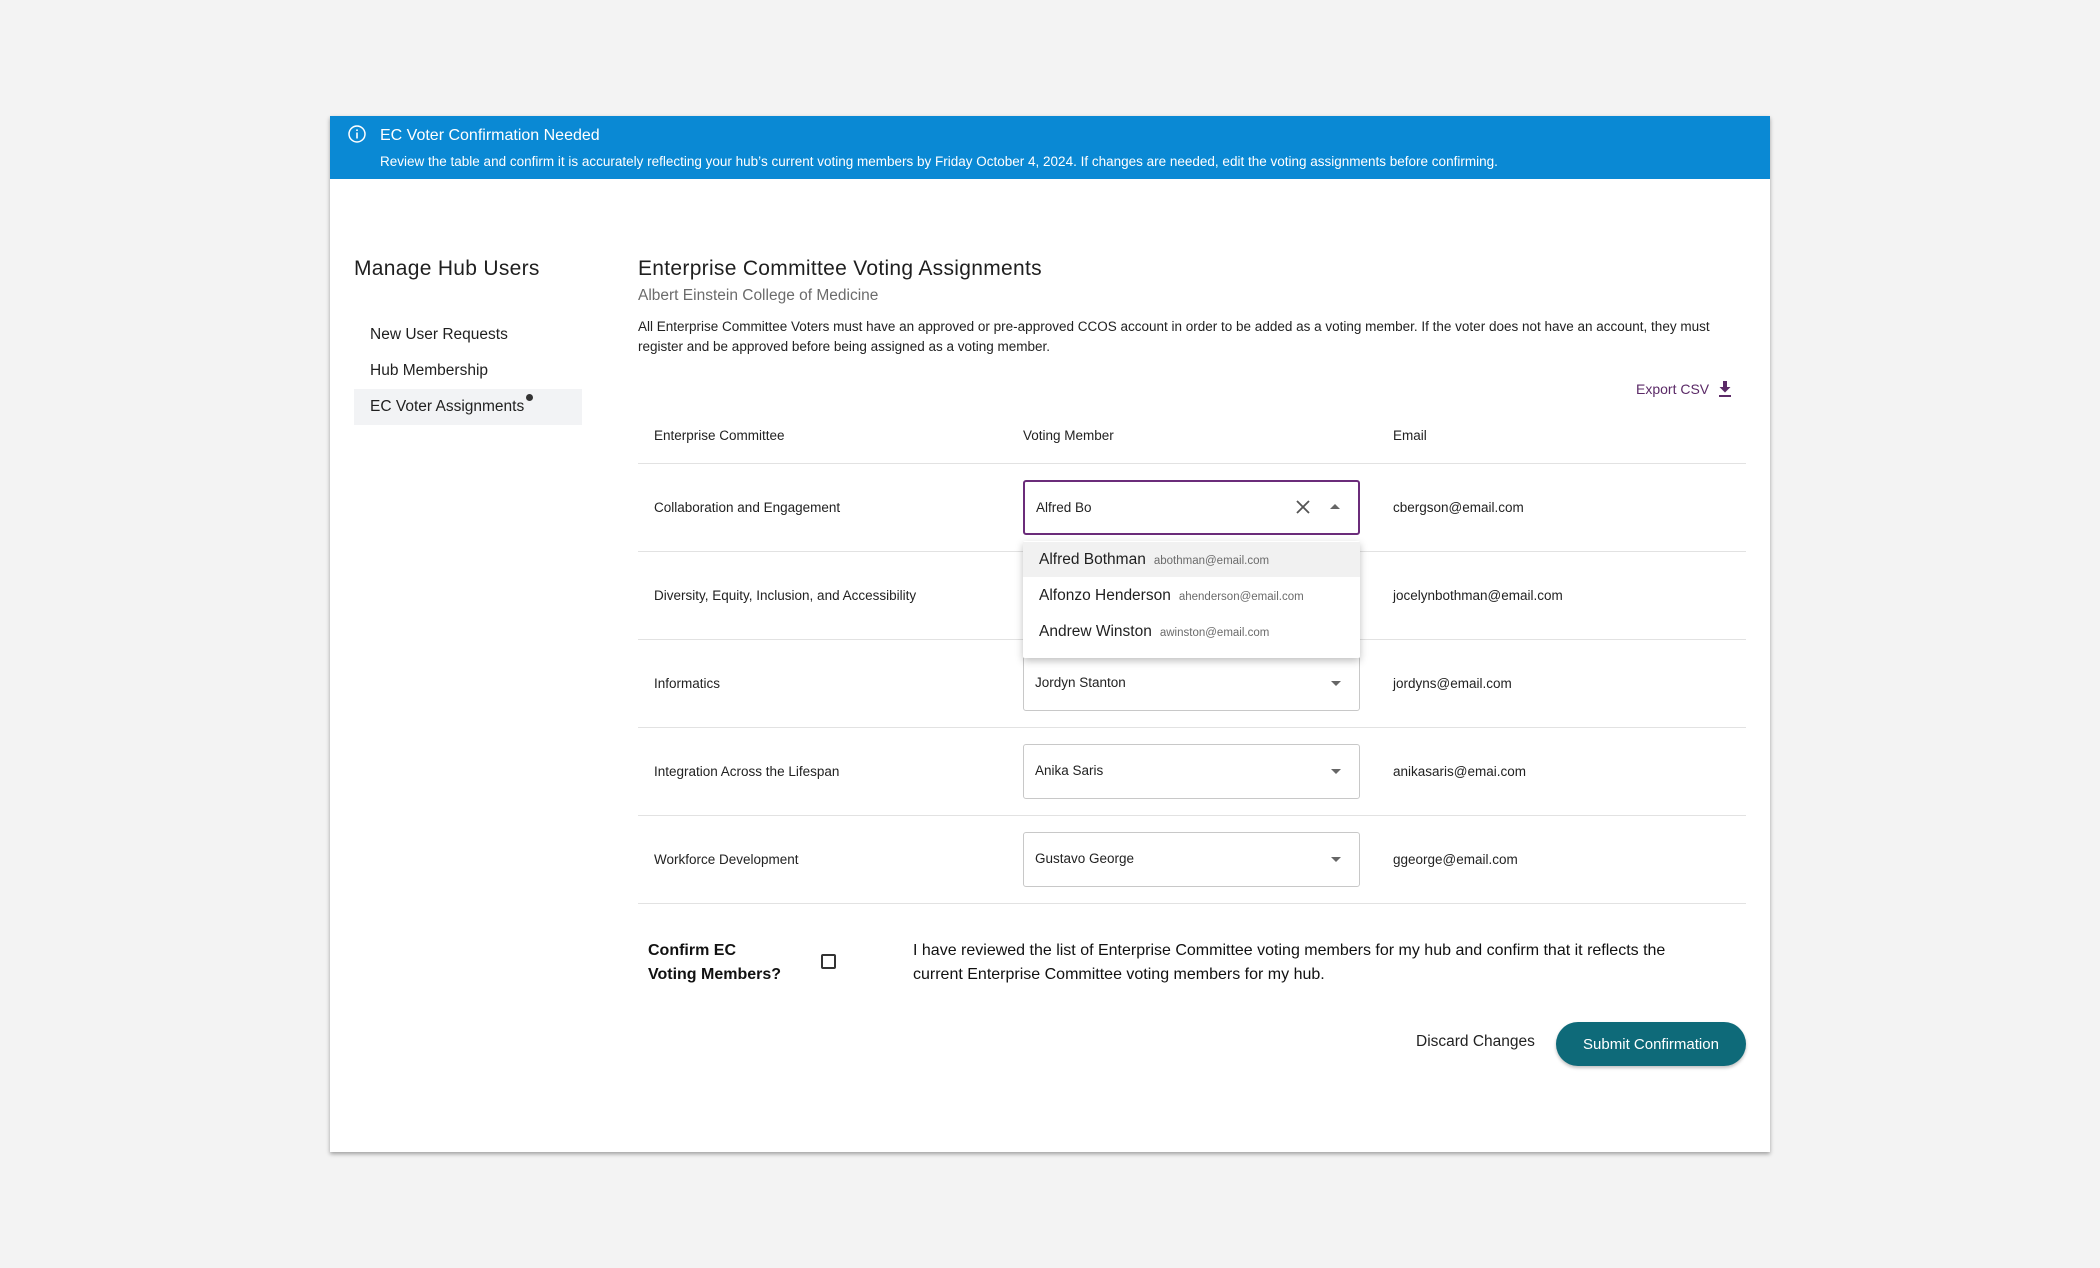 The width and height of the screenshot is (2100, 1268). Describe the element at coordinates (1191, 859) in the screenshot. I see `voting-member-select: Gustavo George` at that location.